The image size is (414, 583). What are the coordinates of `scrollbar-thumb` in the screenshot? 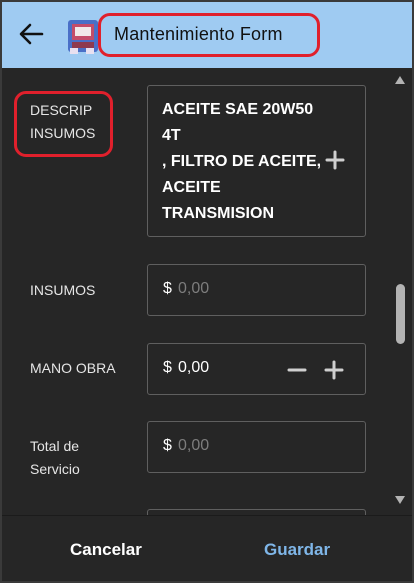 It's located at (400, 314).